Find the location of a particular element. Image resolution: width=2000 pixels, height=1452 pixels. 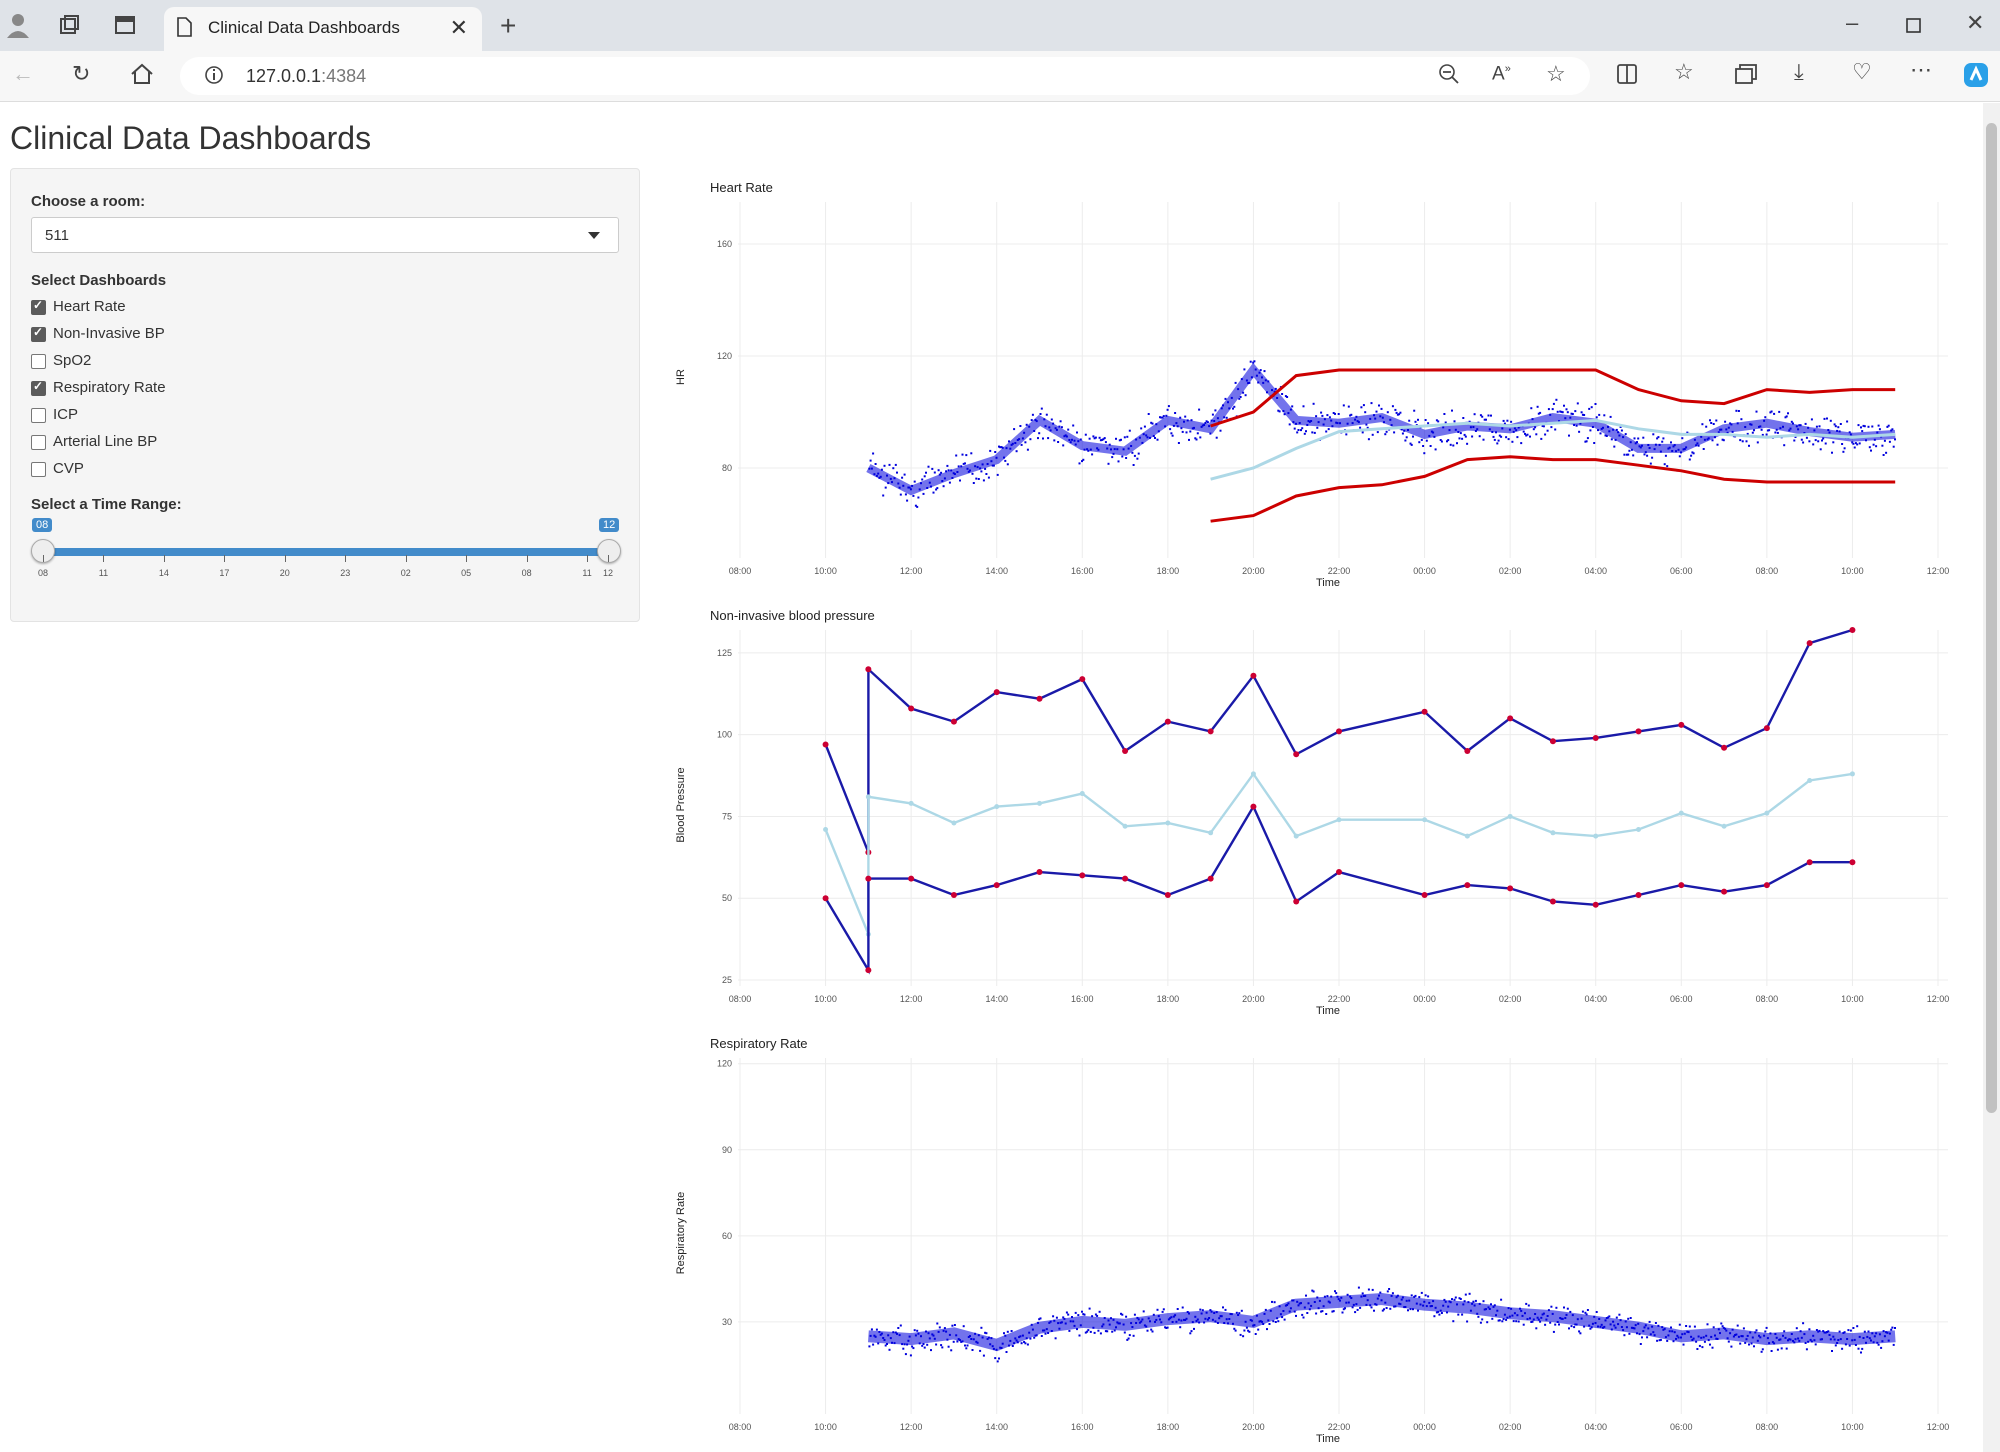

checkbox-respiratory-rate is located at coordinates (38, 387).